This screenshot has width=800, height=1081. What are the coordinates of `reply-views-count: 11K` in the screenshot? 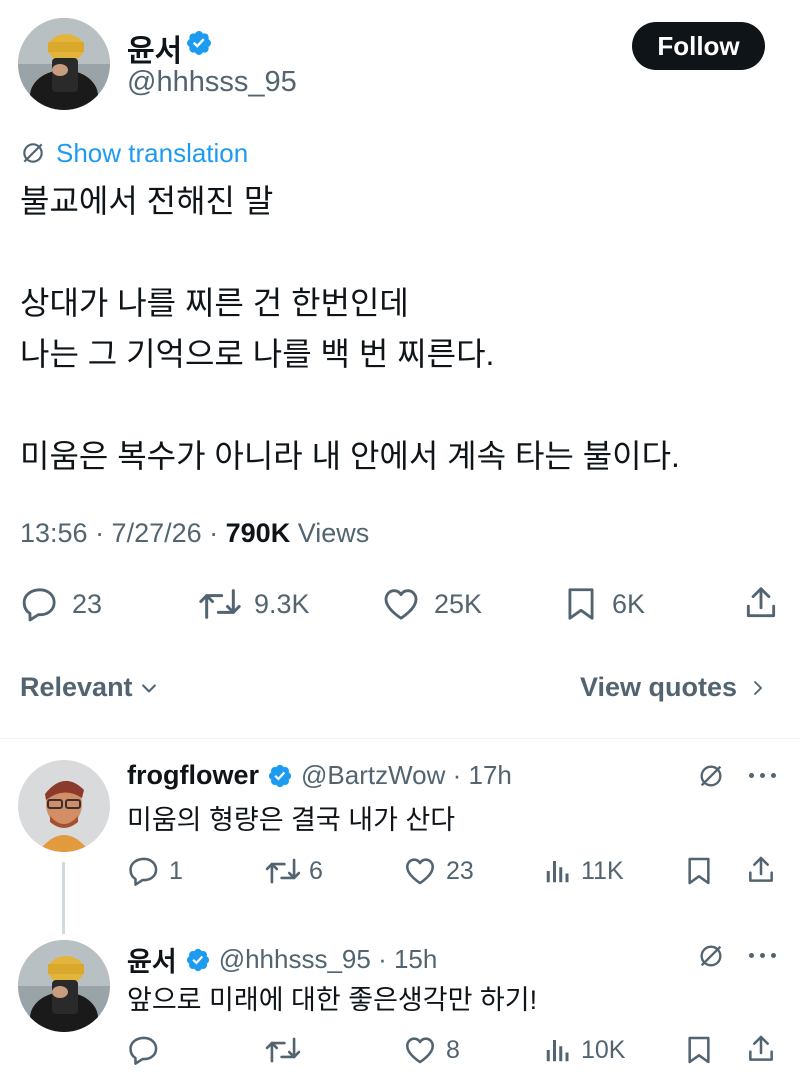 It's located at (602, 870).